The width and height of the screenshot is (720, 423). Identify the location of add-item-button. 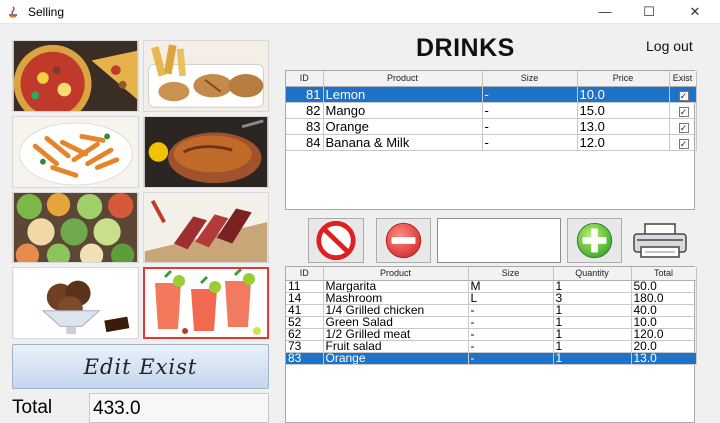
(594, 240).